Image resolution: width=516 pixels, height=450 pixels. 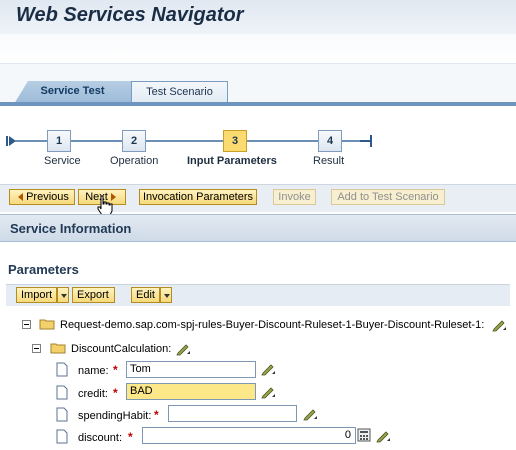 I want to click on roadmap-label-input-parameters: Input Parameters, so click(x=232, y=161).